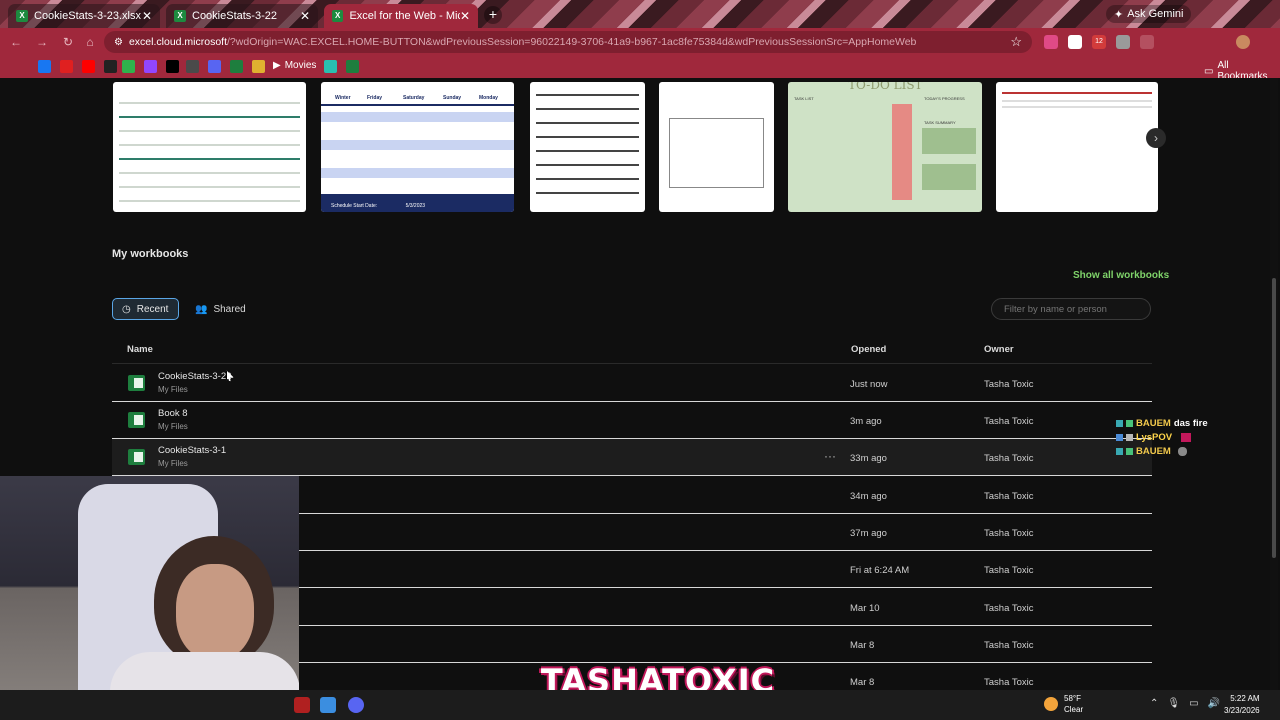 This screenshot has width=1280, height=720. Describe the element at coordinates (84, 16) in the screenshot. I see `tab-cookiestats-3-23: X CookieStats-3-23.xlsx ✕` at that location.